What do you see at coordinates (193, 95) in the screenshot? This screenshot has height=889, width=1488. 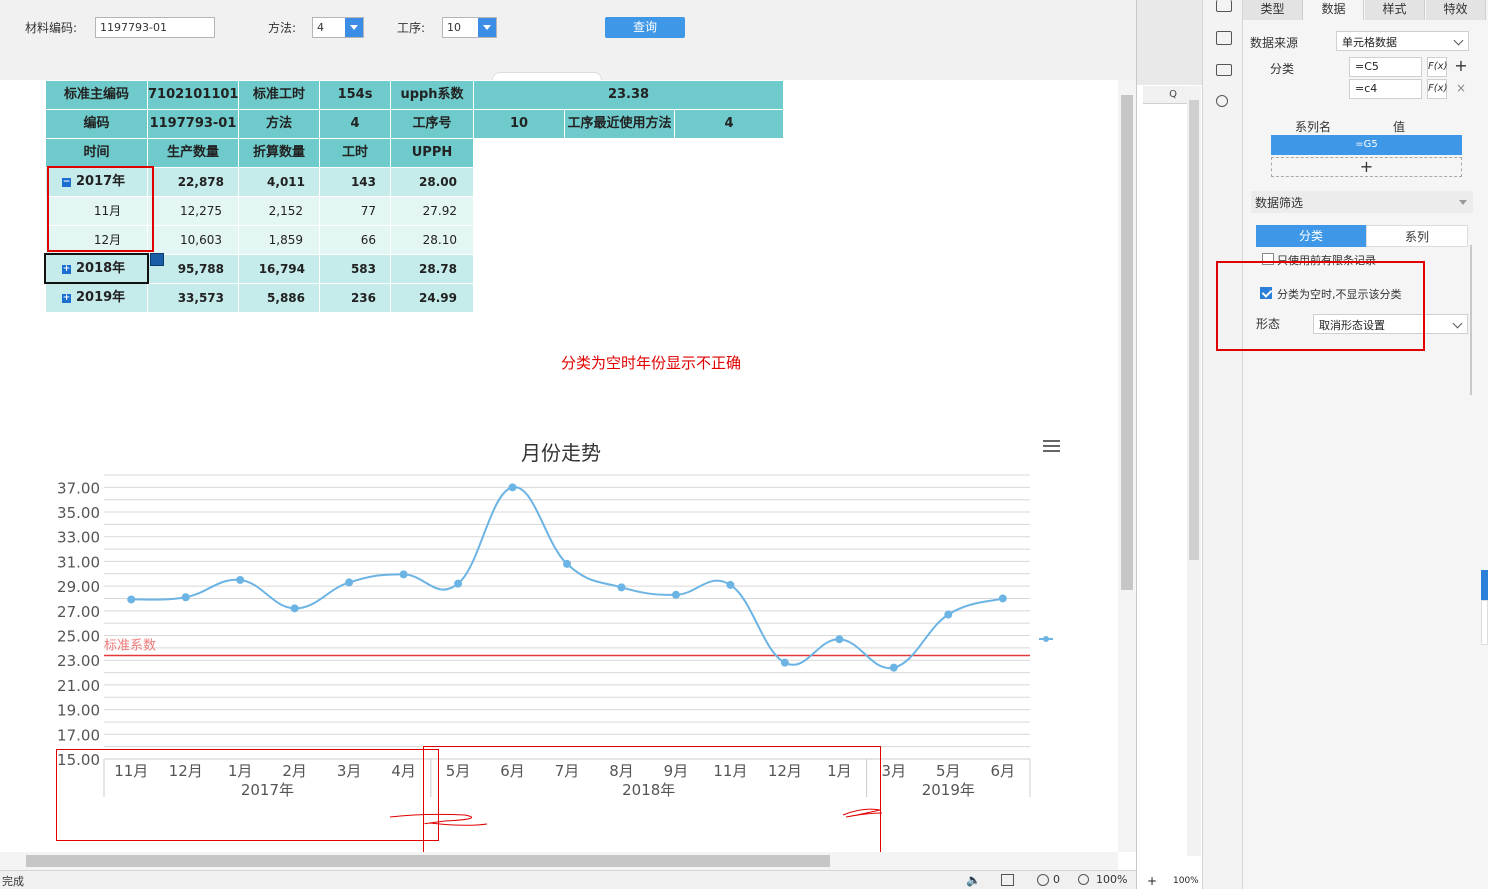 I see `table-cell: 7102101101` at bounding box center [193, 95].